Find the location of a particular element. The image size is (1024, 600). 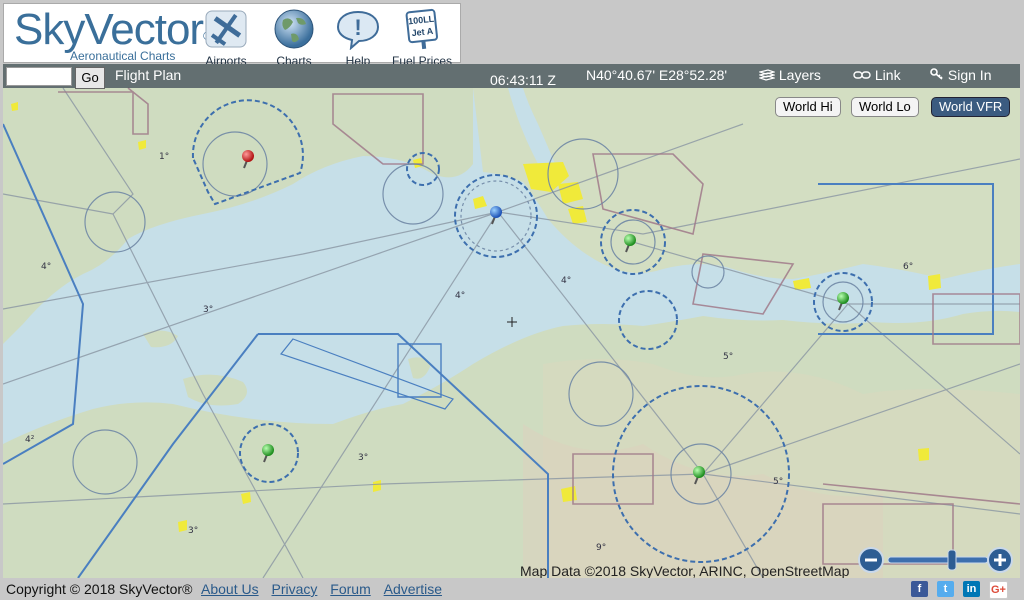

help-bubble-icon: ! is located at coordinates (358, 30).